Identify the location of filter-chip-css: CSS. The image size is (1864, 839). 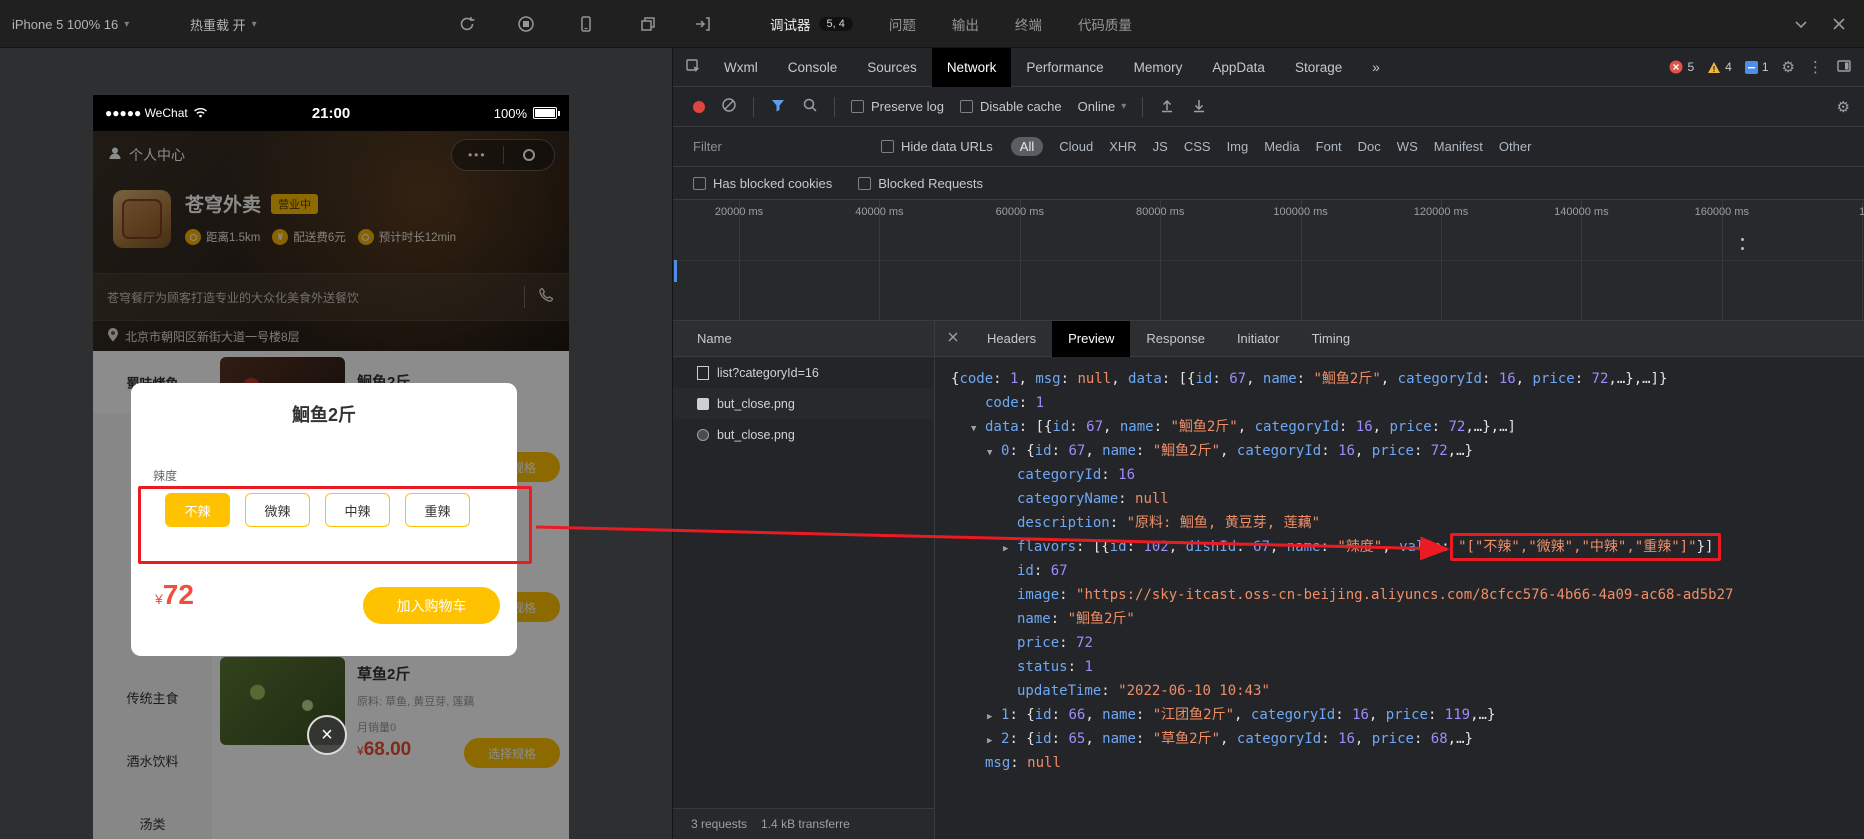
(1197, 146).